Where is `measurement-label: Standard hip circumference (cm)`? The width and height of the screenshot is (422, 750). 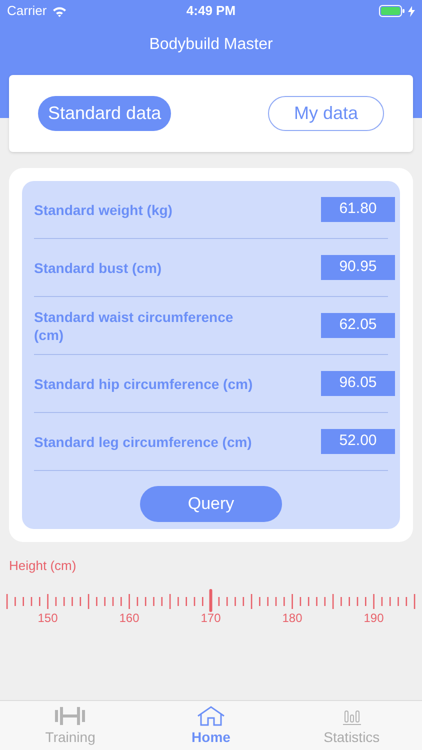
measurement-label: Standard hip circumference (cm) is located at coordinates (144, 383).